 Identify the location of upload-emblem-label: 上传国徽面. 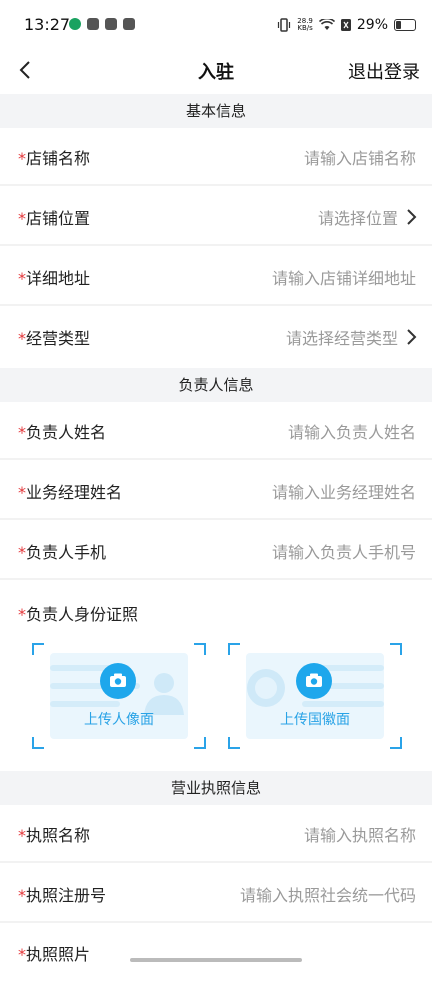
(315, 720).